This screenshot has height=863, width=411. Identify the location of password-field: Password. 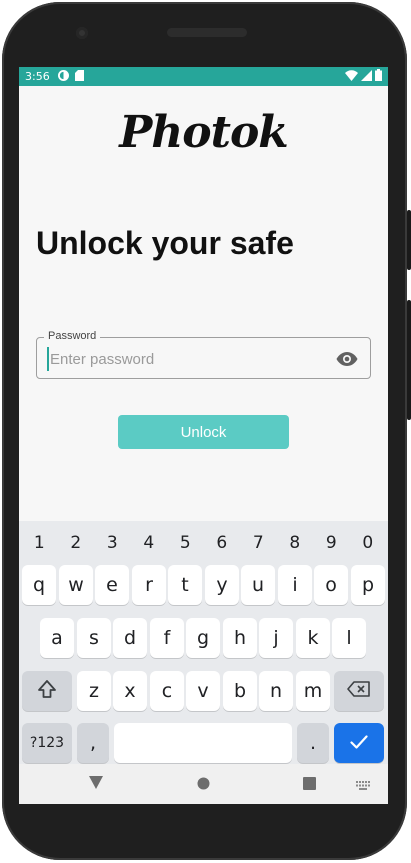
(203, 354).